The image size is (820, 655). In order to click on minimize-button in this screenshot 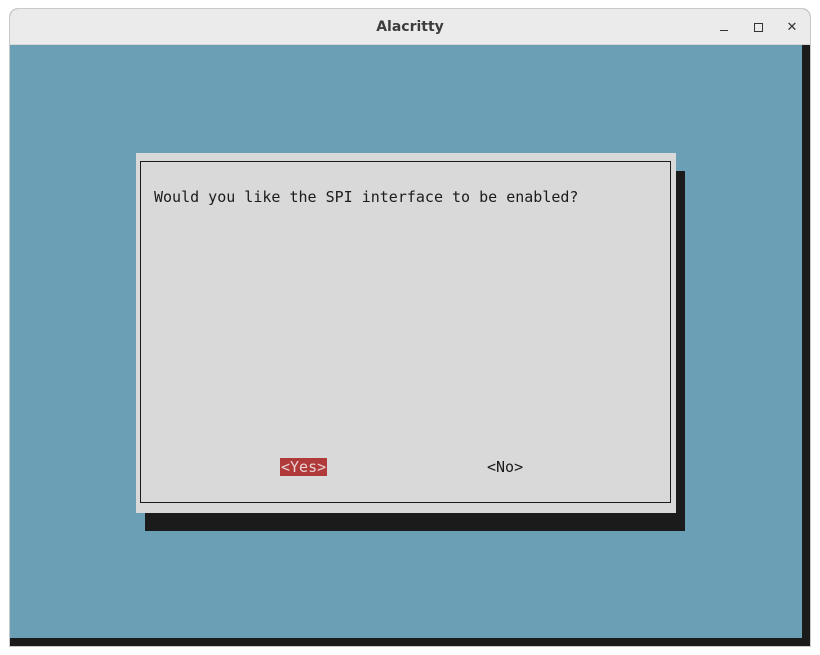, I will do `click(724, 27)`.